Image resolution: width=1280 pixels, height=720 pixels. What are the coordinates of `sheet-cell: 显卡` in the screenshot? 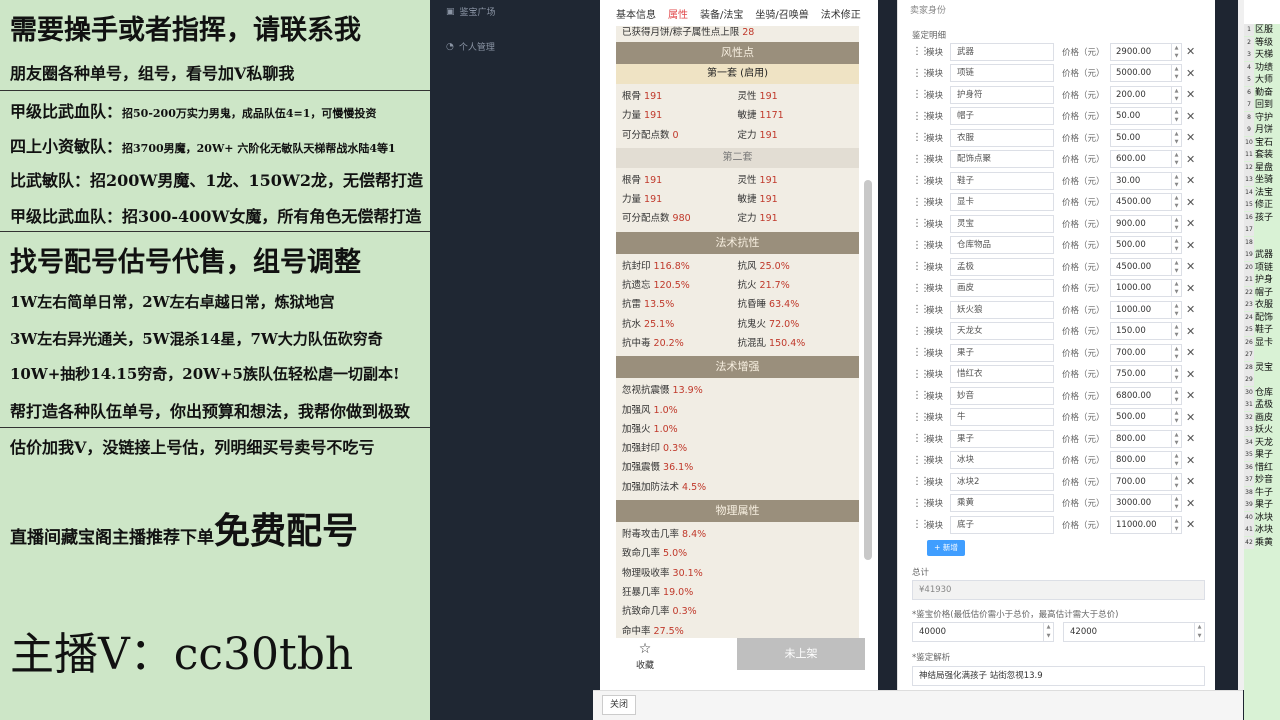 It's located at (1267, 343).